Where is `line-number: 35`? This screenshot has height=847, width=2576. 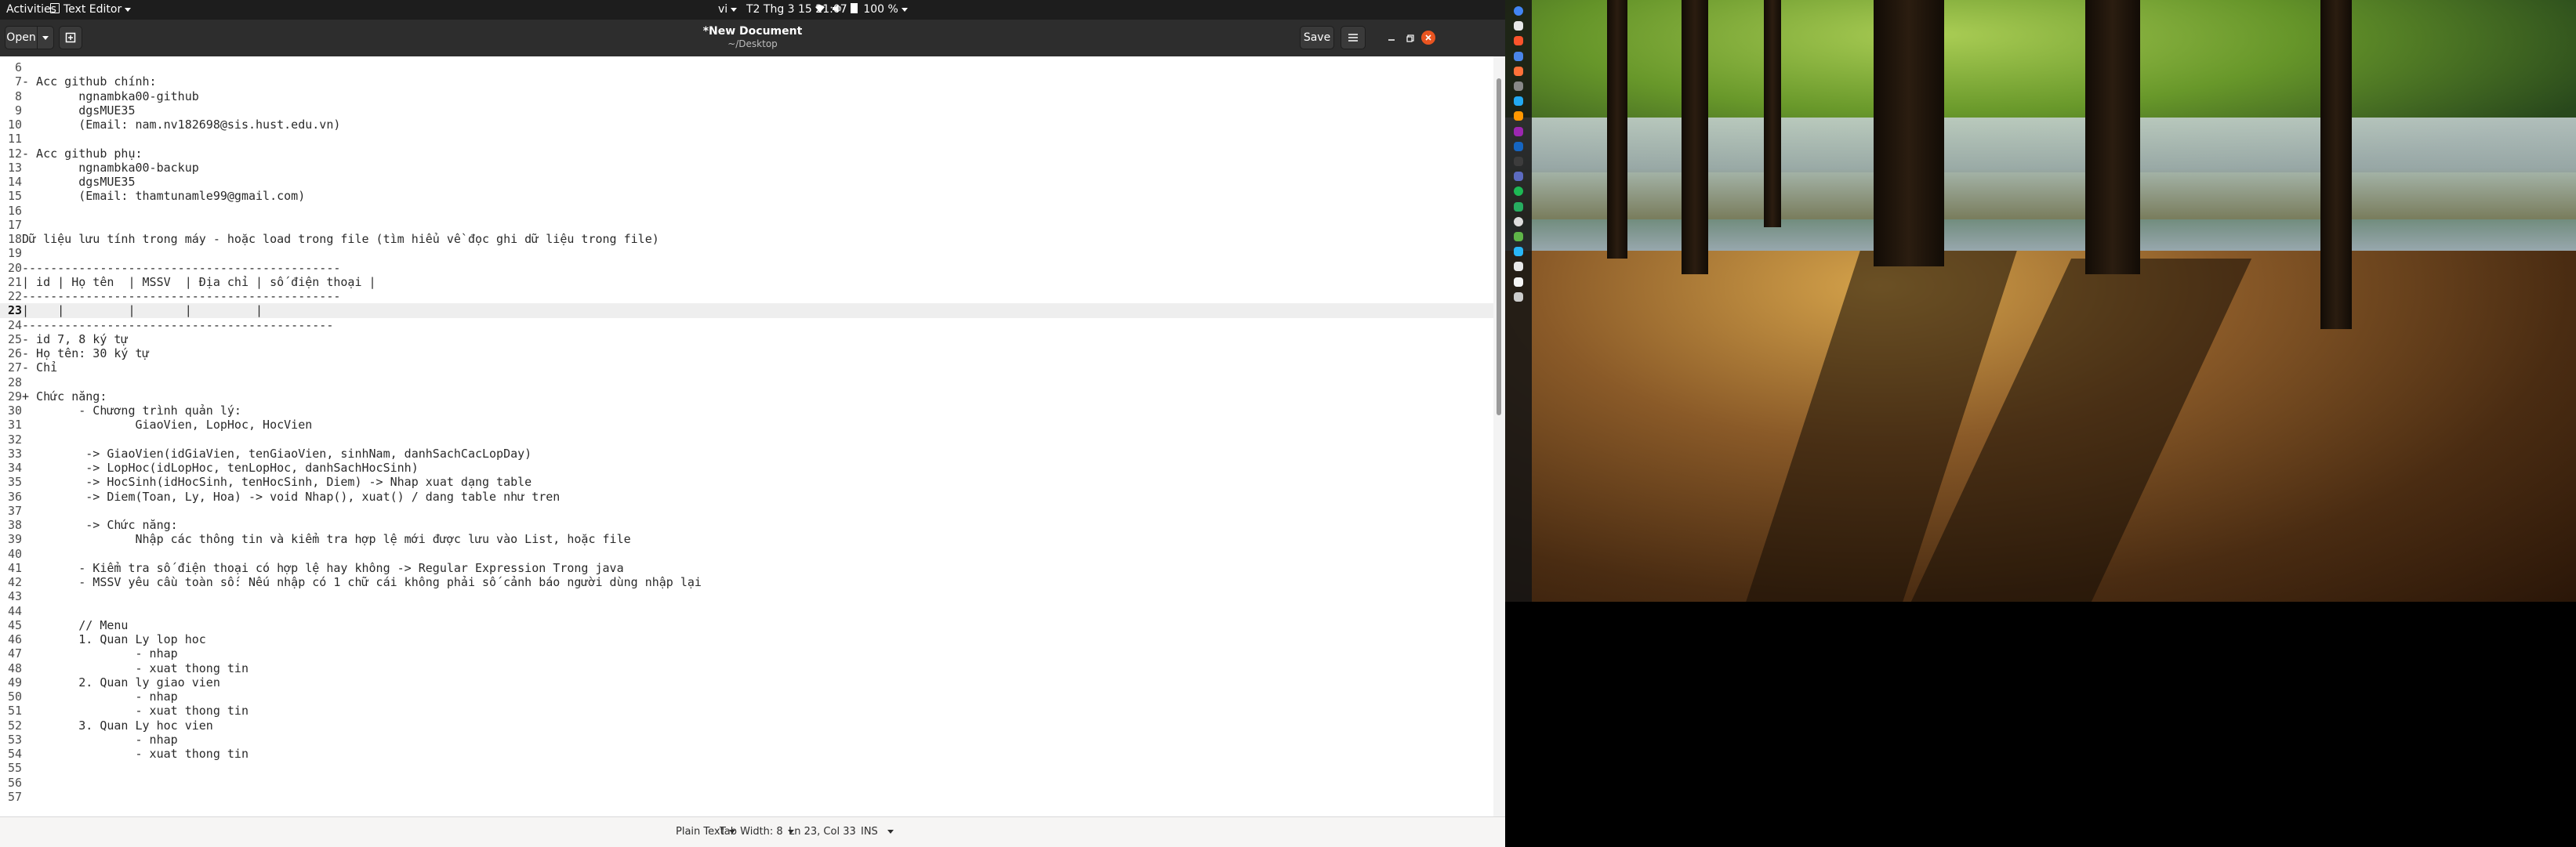
line-number: 35 is located at coordinates (15, 483).